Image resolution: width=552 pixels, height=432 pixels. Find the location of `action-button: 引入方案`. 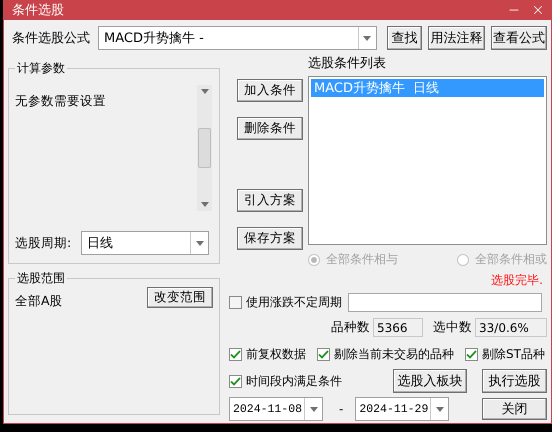

action-button: 引入方案 is located at coordinates (270, 200).